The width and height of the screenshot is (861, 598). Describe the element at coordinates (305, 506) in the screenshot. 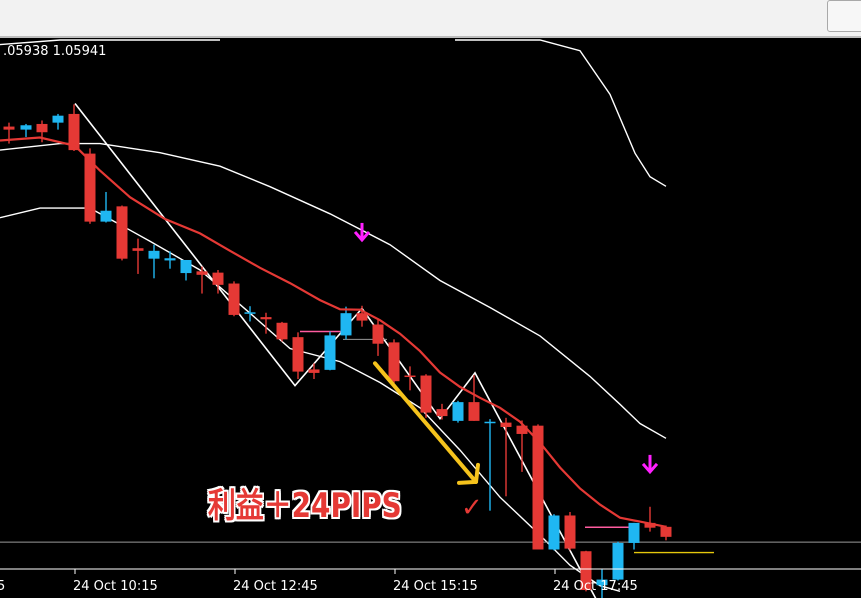

I see `profit-annotation: 利益＋24PIPS` at that location.